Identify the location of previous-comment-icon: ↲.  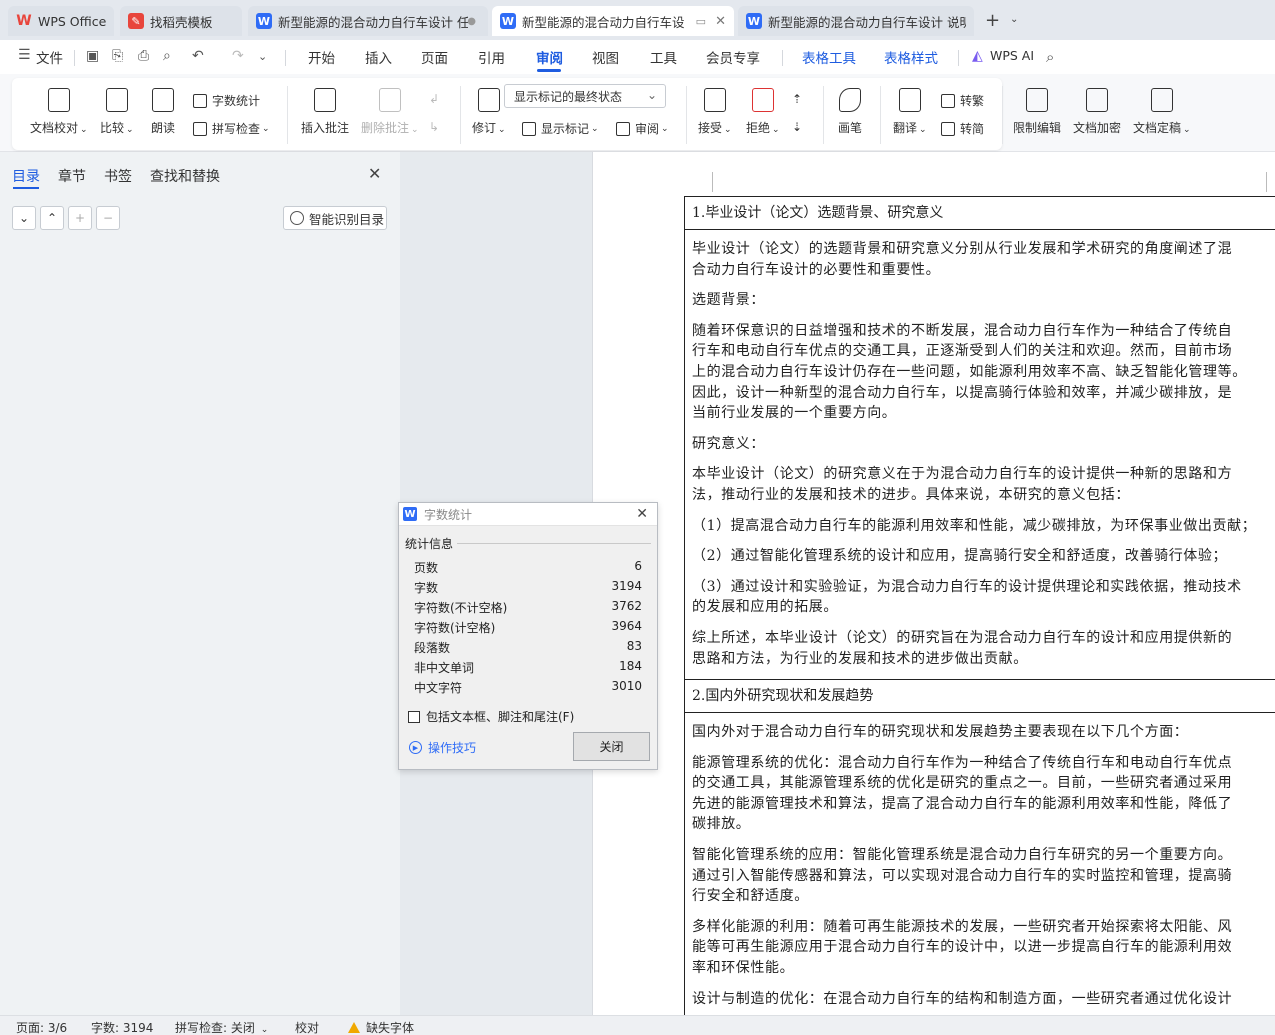
(434, 99).